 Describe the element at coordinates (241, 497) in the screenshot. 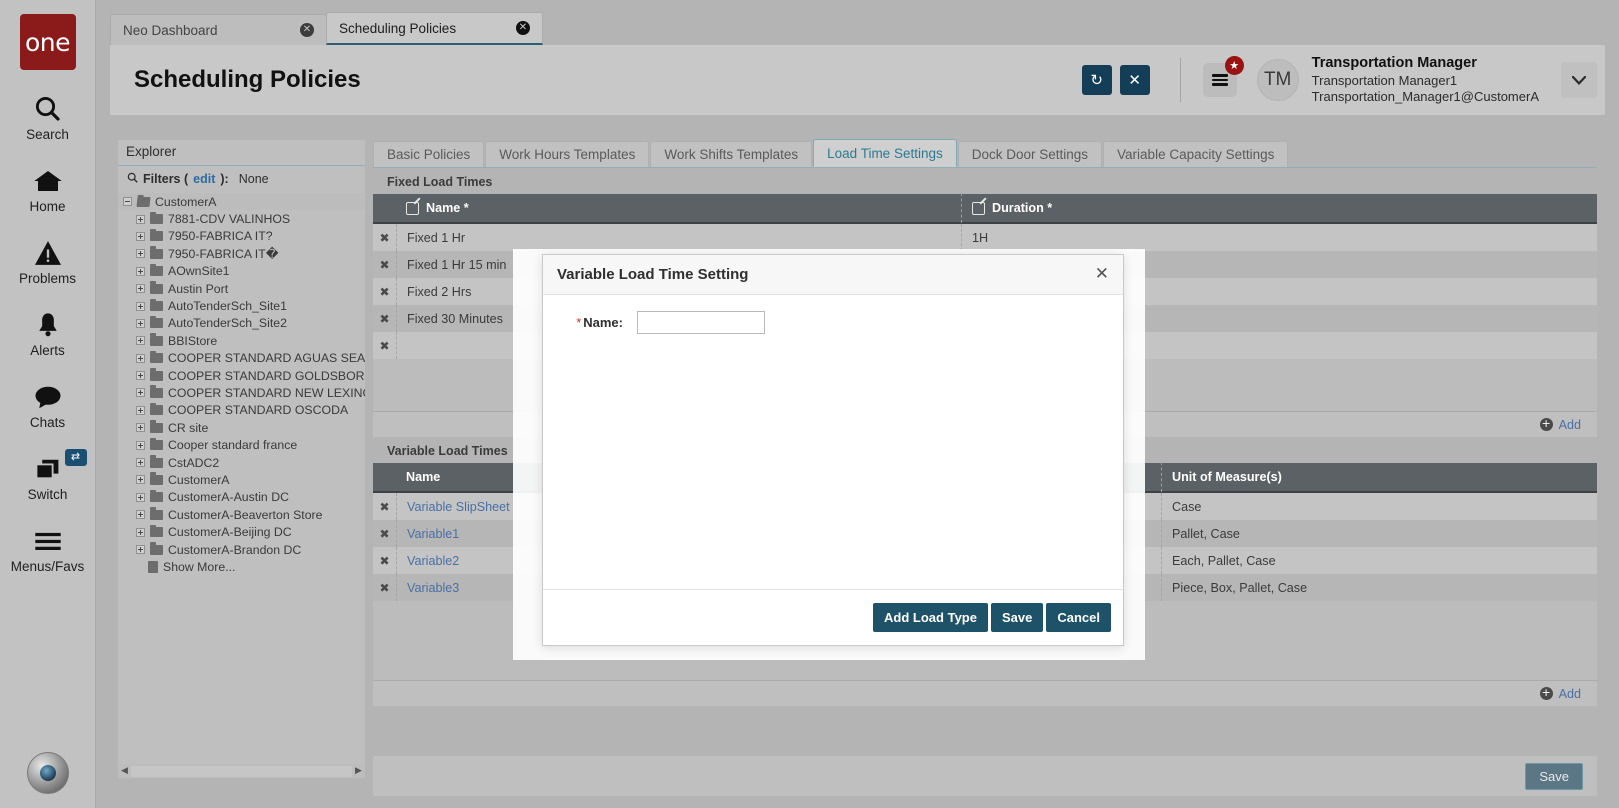

I see `tree-node: CustomerA-Austin DC` at that location.